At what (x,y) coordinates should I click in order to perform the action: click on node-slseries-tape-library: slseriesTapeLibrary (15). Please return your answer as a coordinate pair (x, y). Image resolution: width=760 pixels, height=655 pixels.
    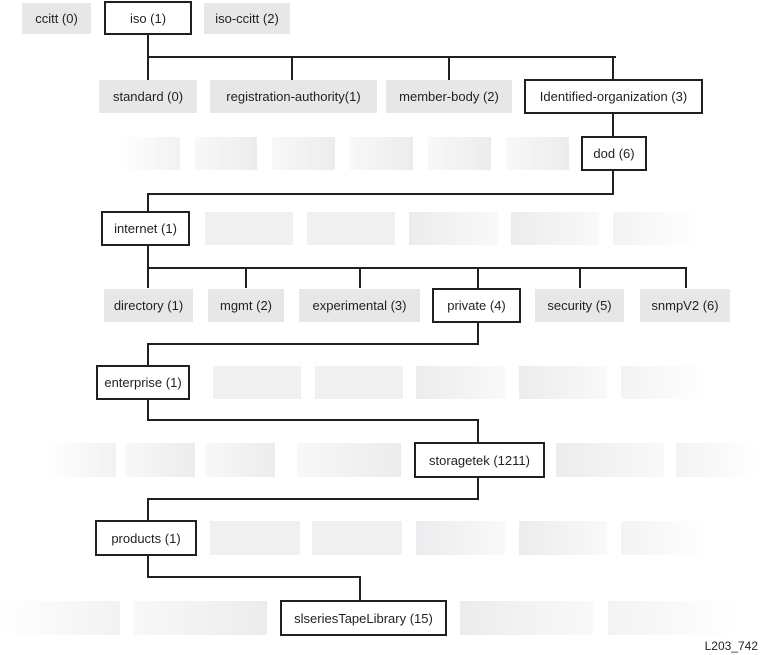
    Looking at the image, I should click on (363, 618).